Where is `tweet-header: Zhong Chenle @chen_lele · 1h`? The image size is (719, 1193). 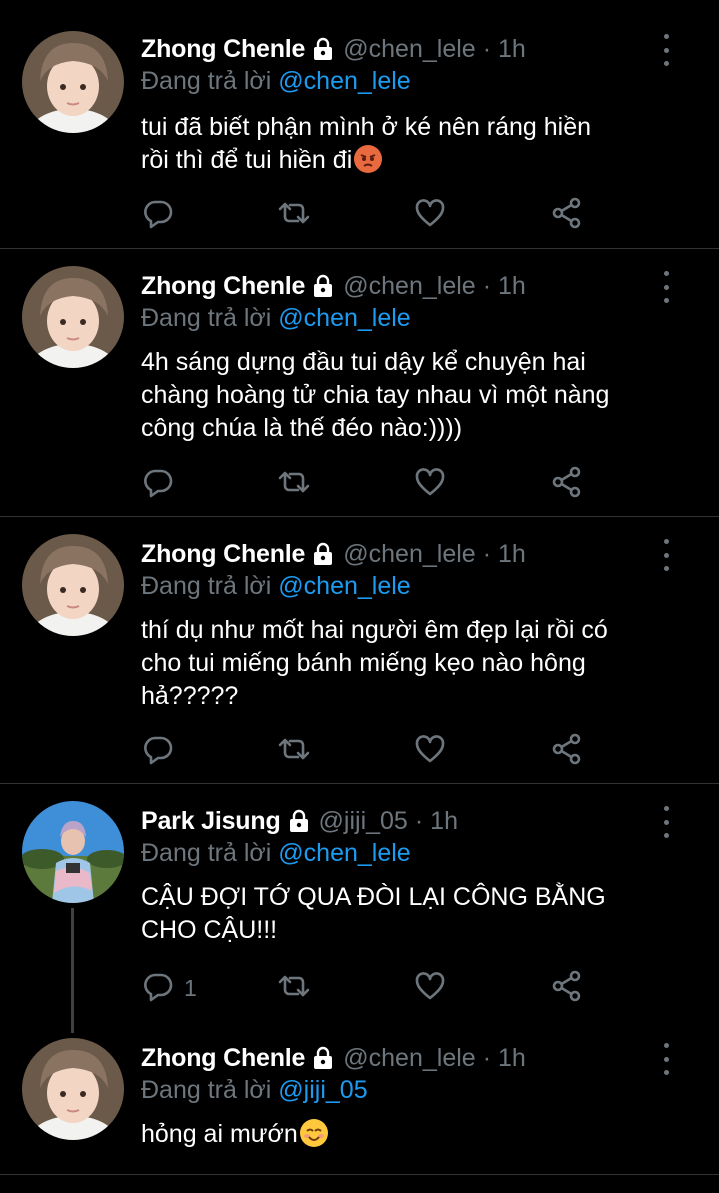 tweet-header: Zhong Chenle @chen_lele · 1h is located at coordinates (333, 554).